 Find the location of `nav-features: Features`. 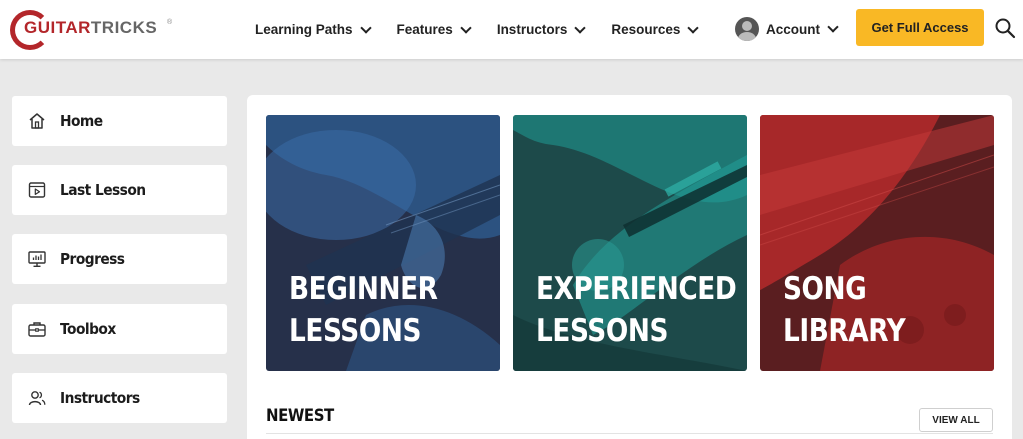

nav-features: Features is located at coordinates (434, 29).